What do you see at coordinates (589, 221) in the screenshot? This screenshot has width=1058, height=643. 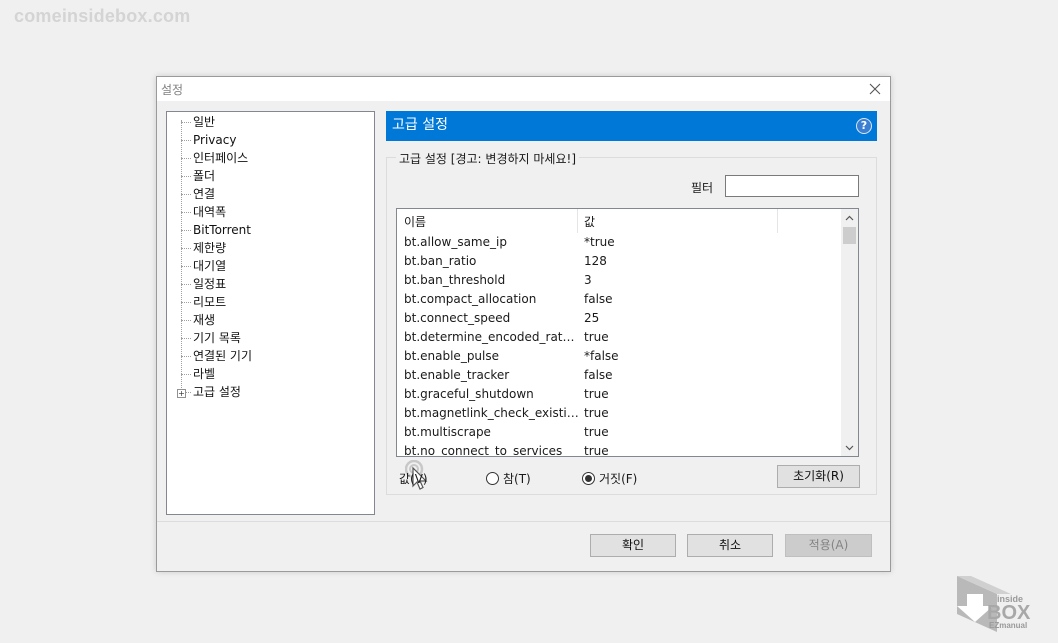 I see `column-header-value: 값` at bounding box center [589, 221].